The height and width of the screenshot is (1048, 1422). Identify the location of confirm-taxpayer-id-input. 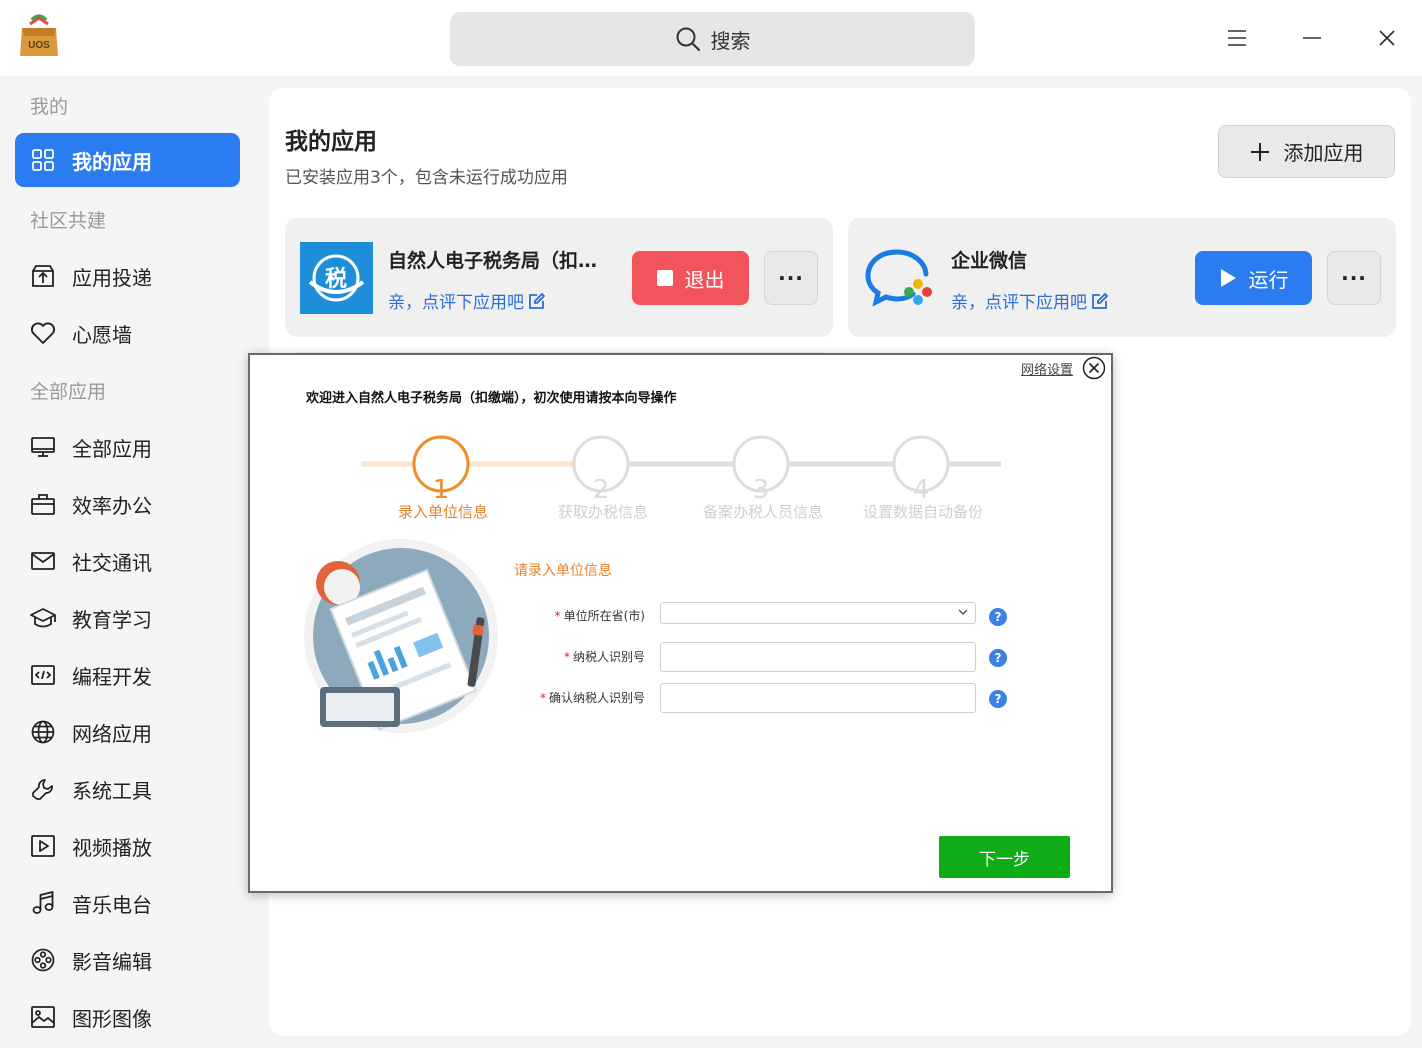
(818, 698).